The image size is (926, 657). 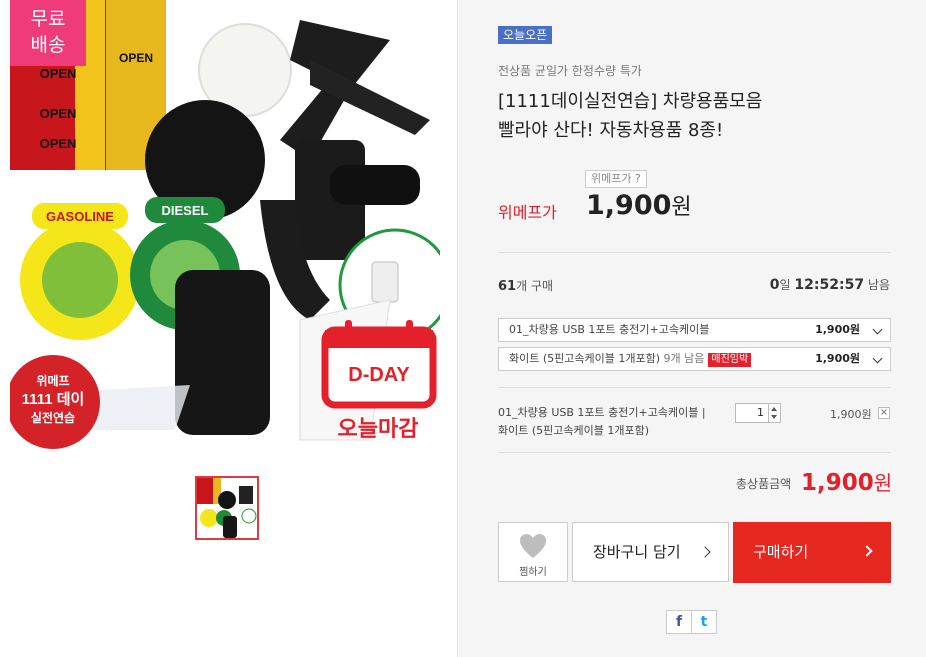 What do you see at coordinates (774, 413) in the screenshot?
I see `quantity-buttons` at bounding box center [774, 413].